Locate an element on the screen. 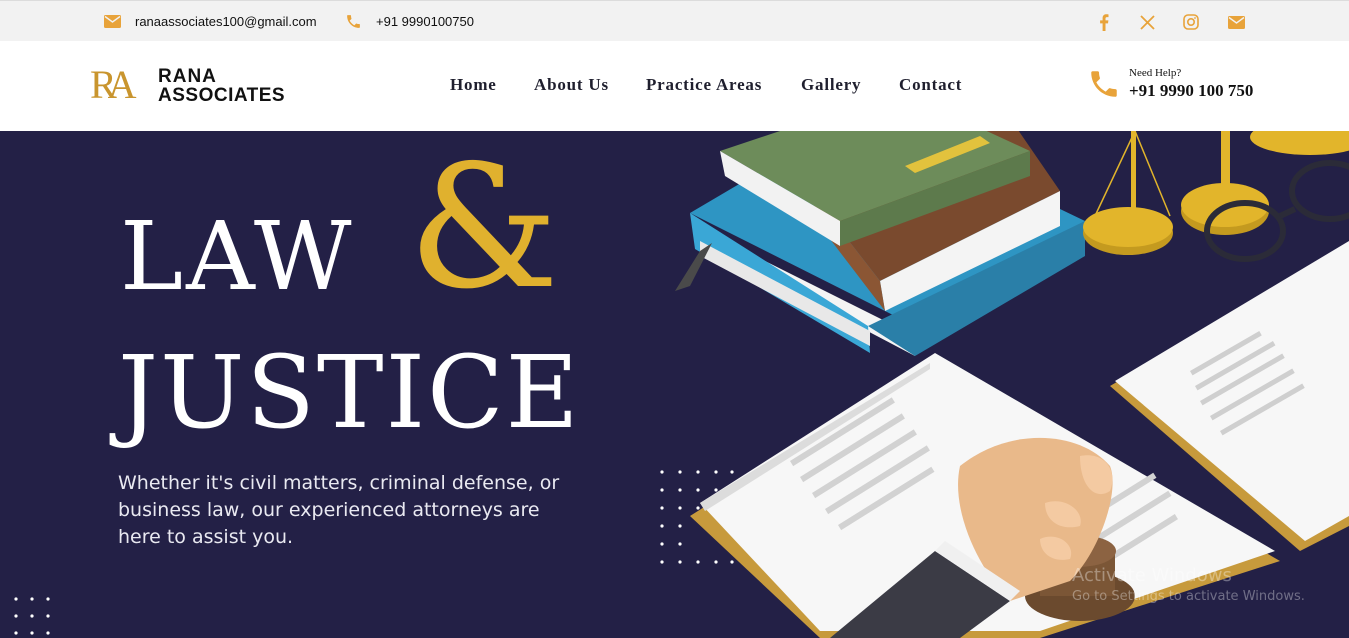 This screenshot has width=1349, height=638. facebook-icon is located at coordinates (1104, 22).